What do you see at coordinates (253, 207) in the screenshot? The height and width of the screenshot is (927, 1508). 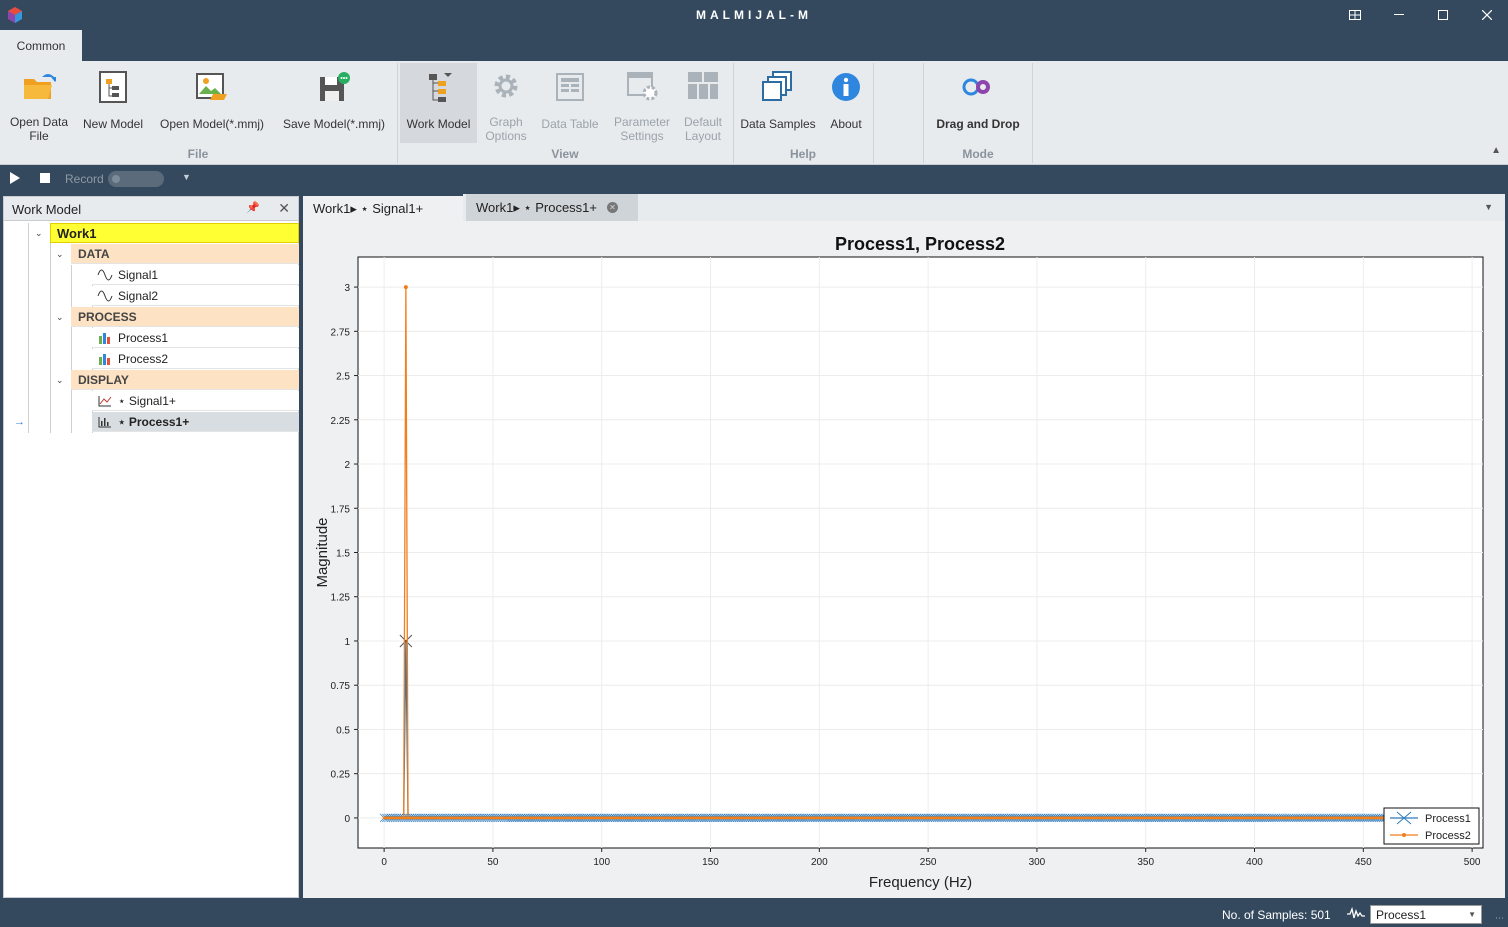 I see `pin-icon: 📌` at bounding box center [253, 207].